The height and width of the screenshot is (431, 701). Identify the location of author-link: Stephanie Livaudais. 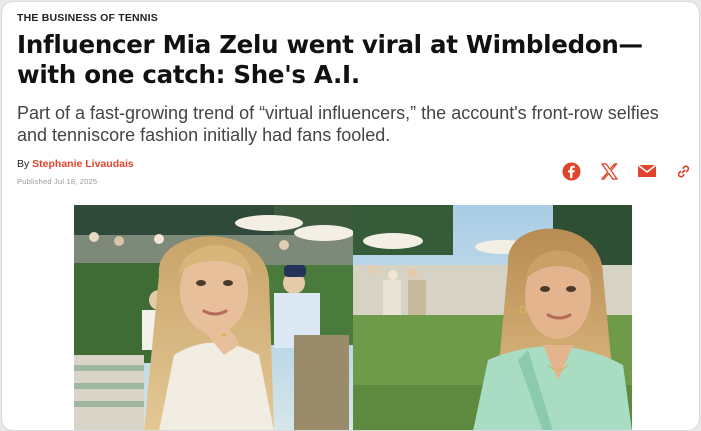
(83, 164).